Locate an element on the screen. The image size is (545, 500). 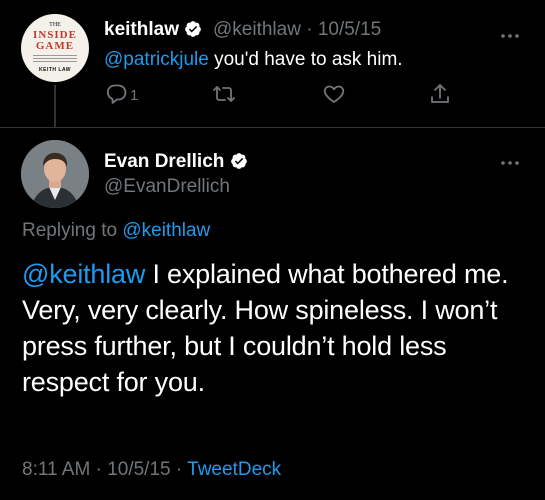
handle-and-date: @keithlaw · 10/5/15 is located at coordinates (297, 30).